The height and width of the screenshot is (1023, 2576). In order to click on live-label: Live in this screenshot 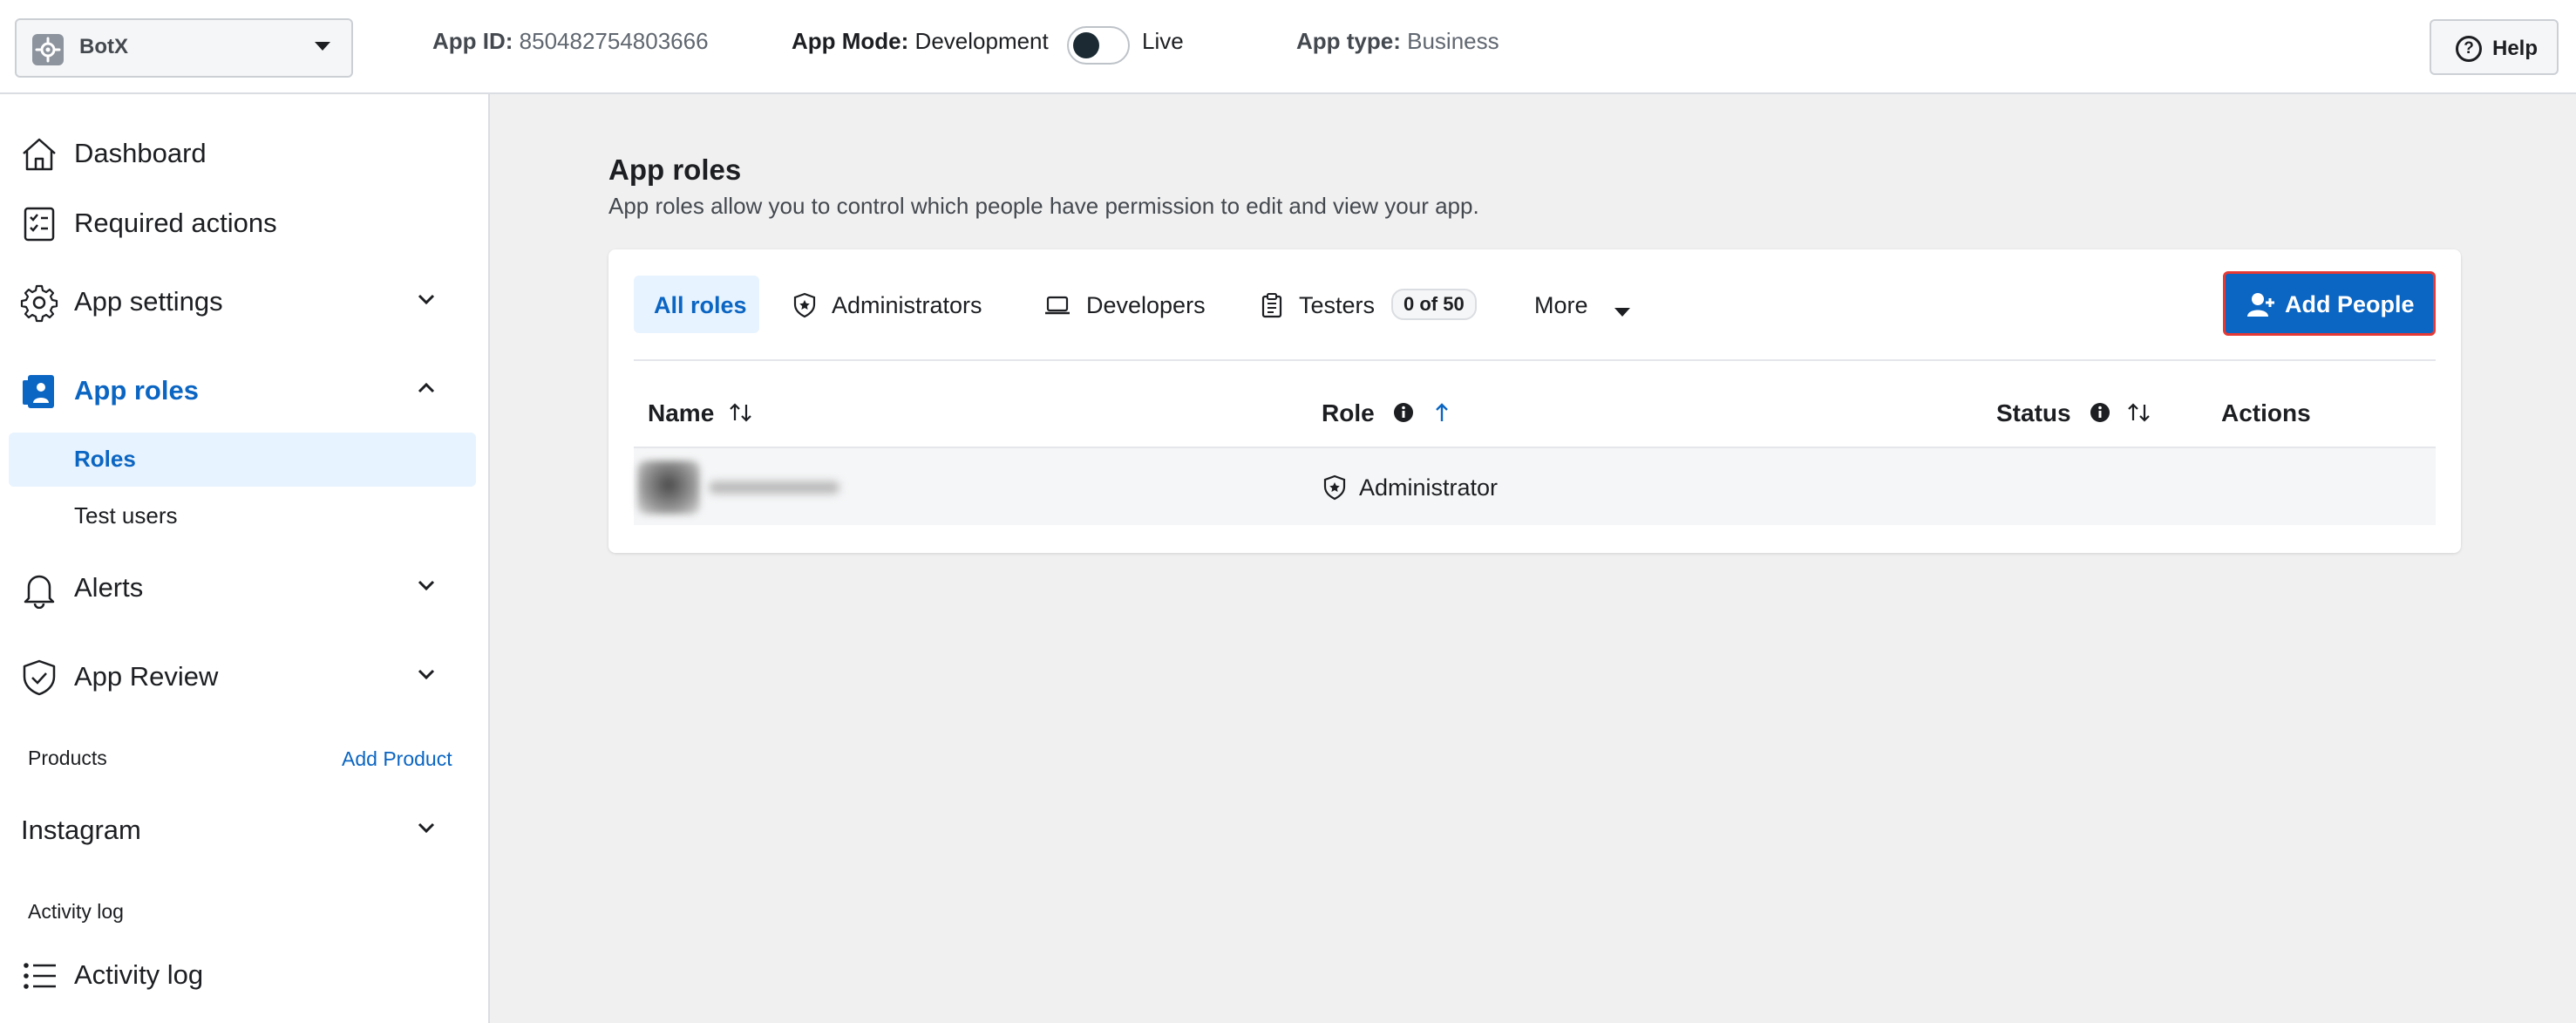, I will do `click(1163, 41)`.